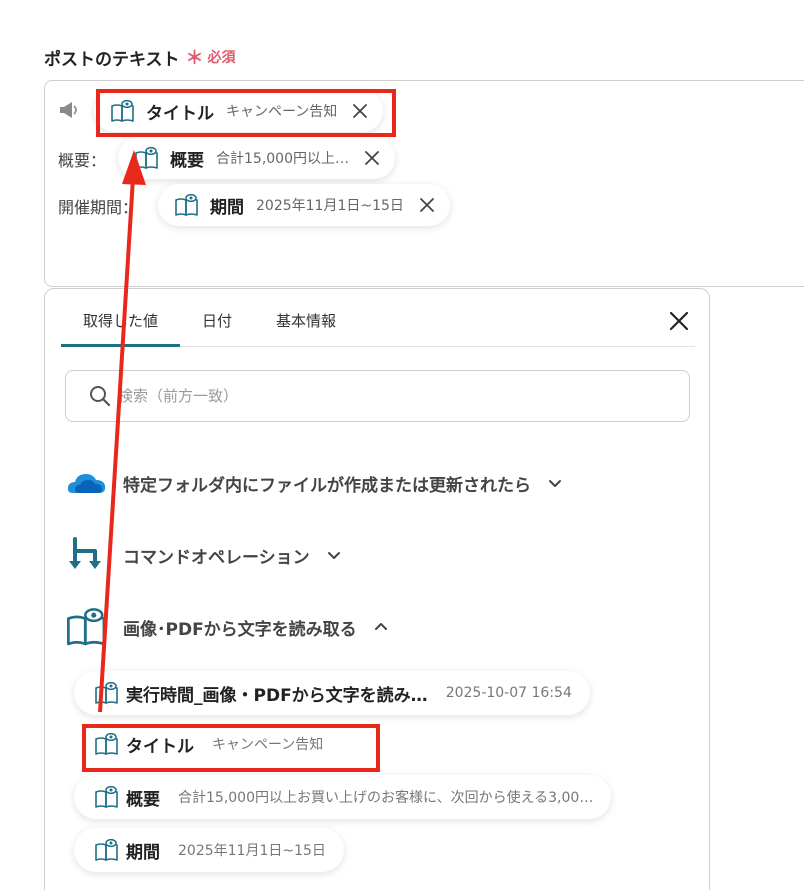 This screenshot has width=804, height=890. Describe the element at coordinates (143, 852) in the screenshot. I see `result-name: 期間` at that location.